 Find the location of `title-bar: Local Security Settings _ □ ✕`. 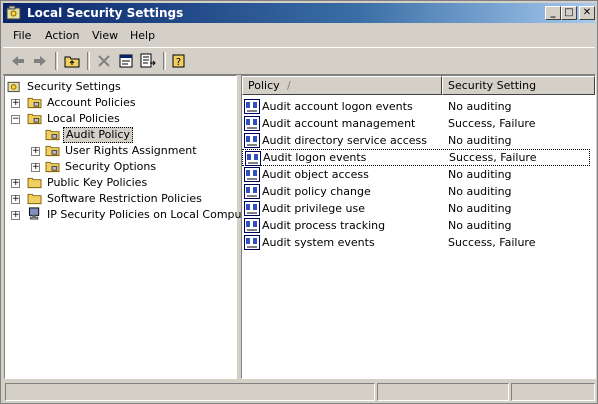

title-bar: Local Security Settings _ □ ✕ is located at coordinates (299, 13).